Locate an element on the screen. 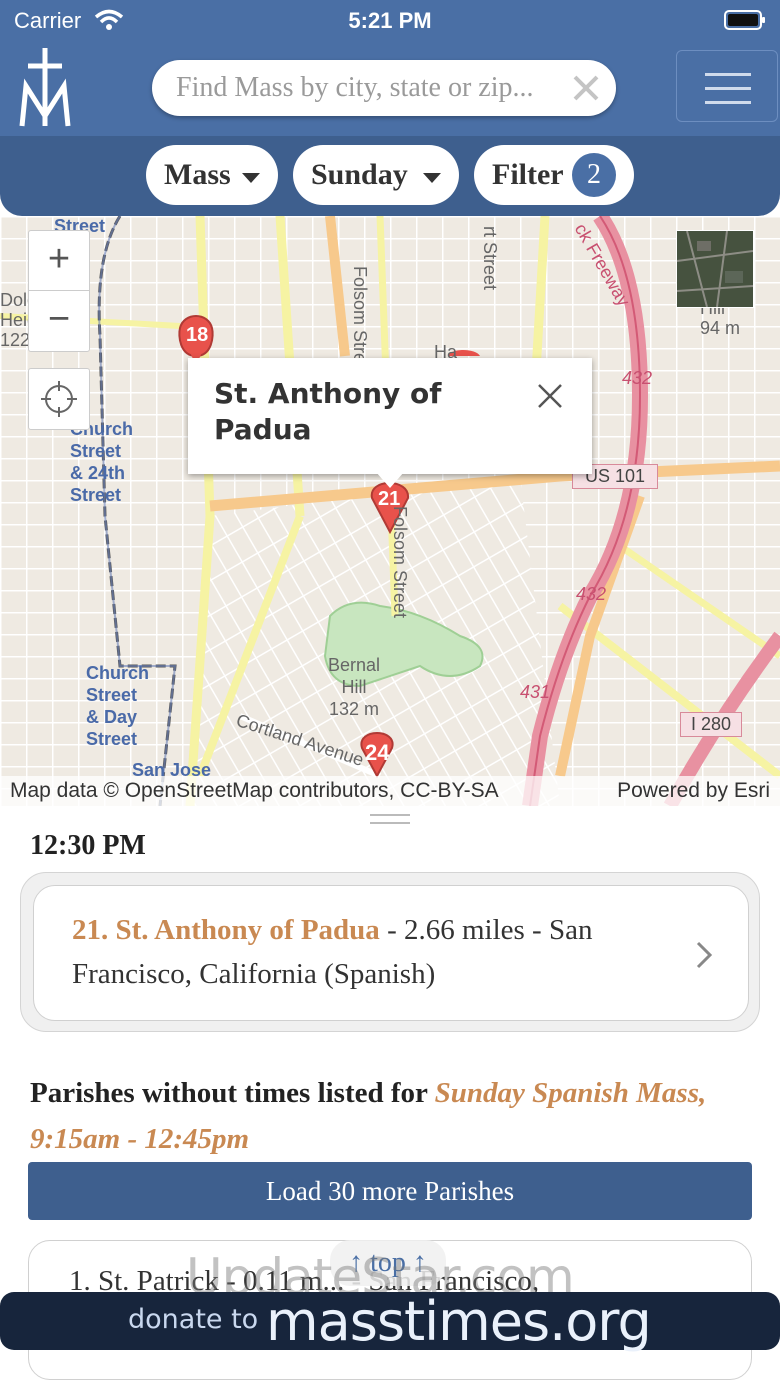  parish-name: 21. St. Anthony of Padua is located at coordinates (226, 930).